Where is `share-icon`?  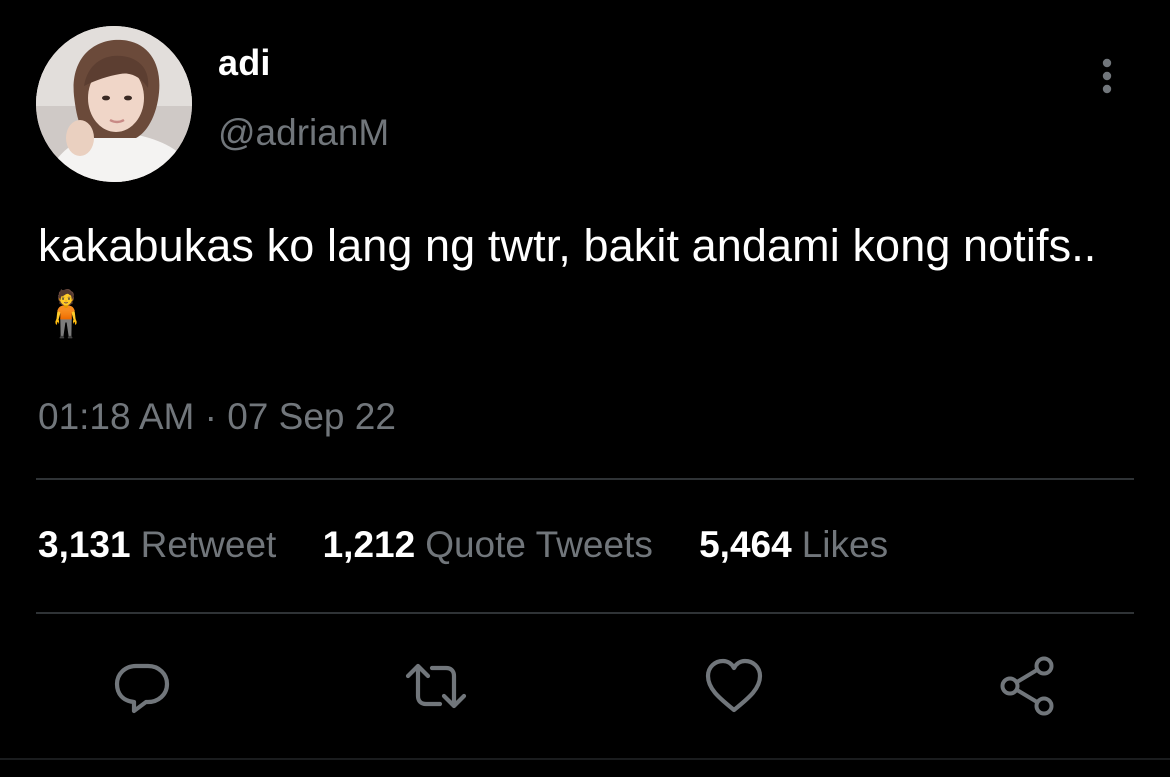
share-icon is located at coordinates (1027, 686).